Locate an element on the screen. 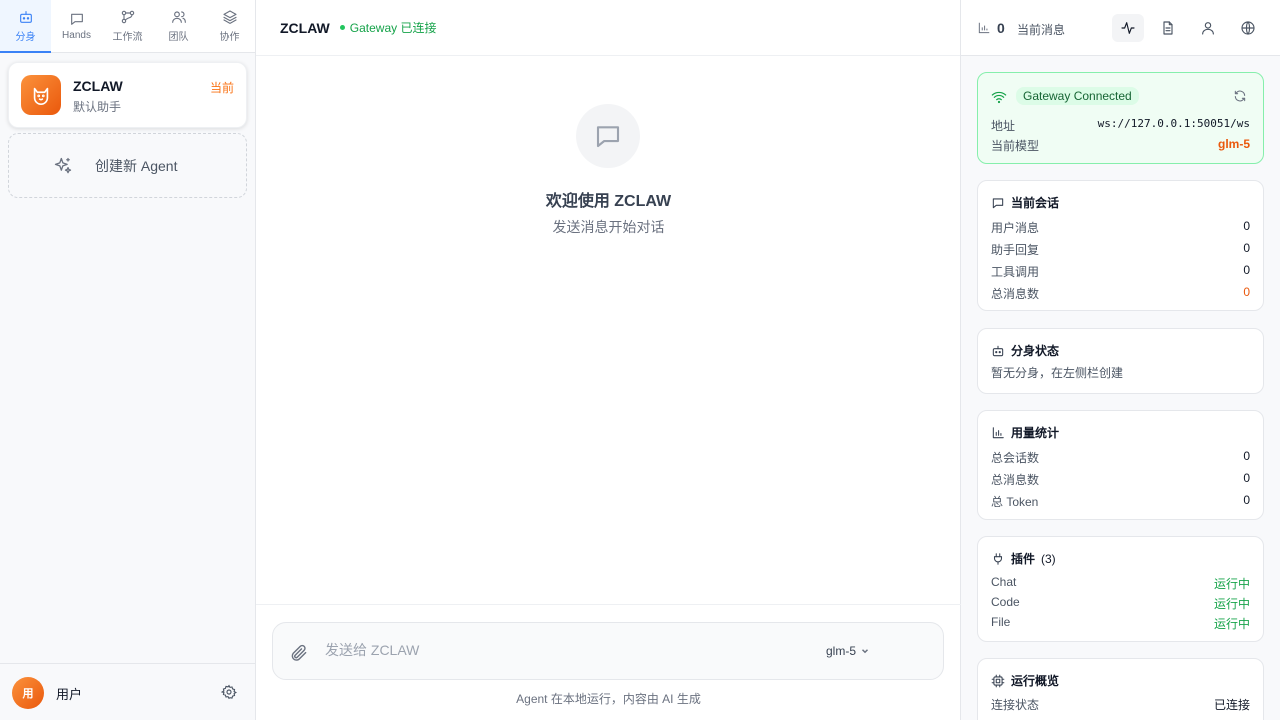 The height and width of the screenshot is (720, 1280). globe-icon is located at coordinates (1248, 28).